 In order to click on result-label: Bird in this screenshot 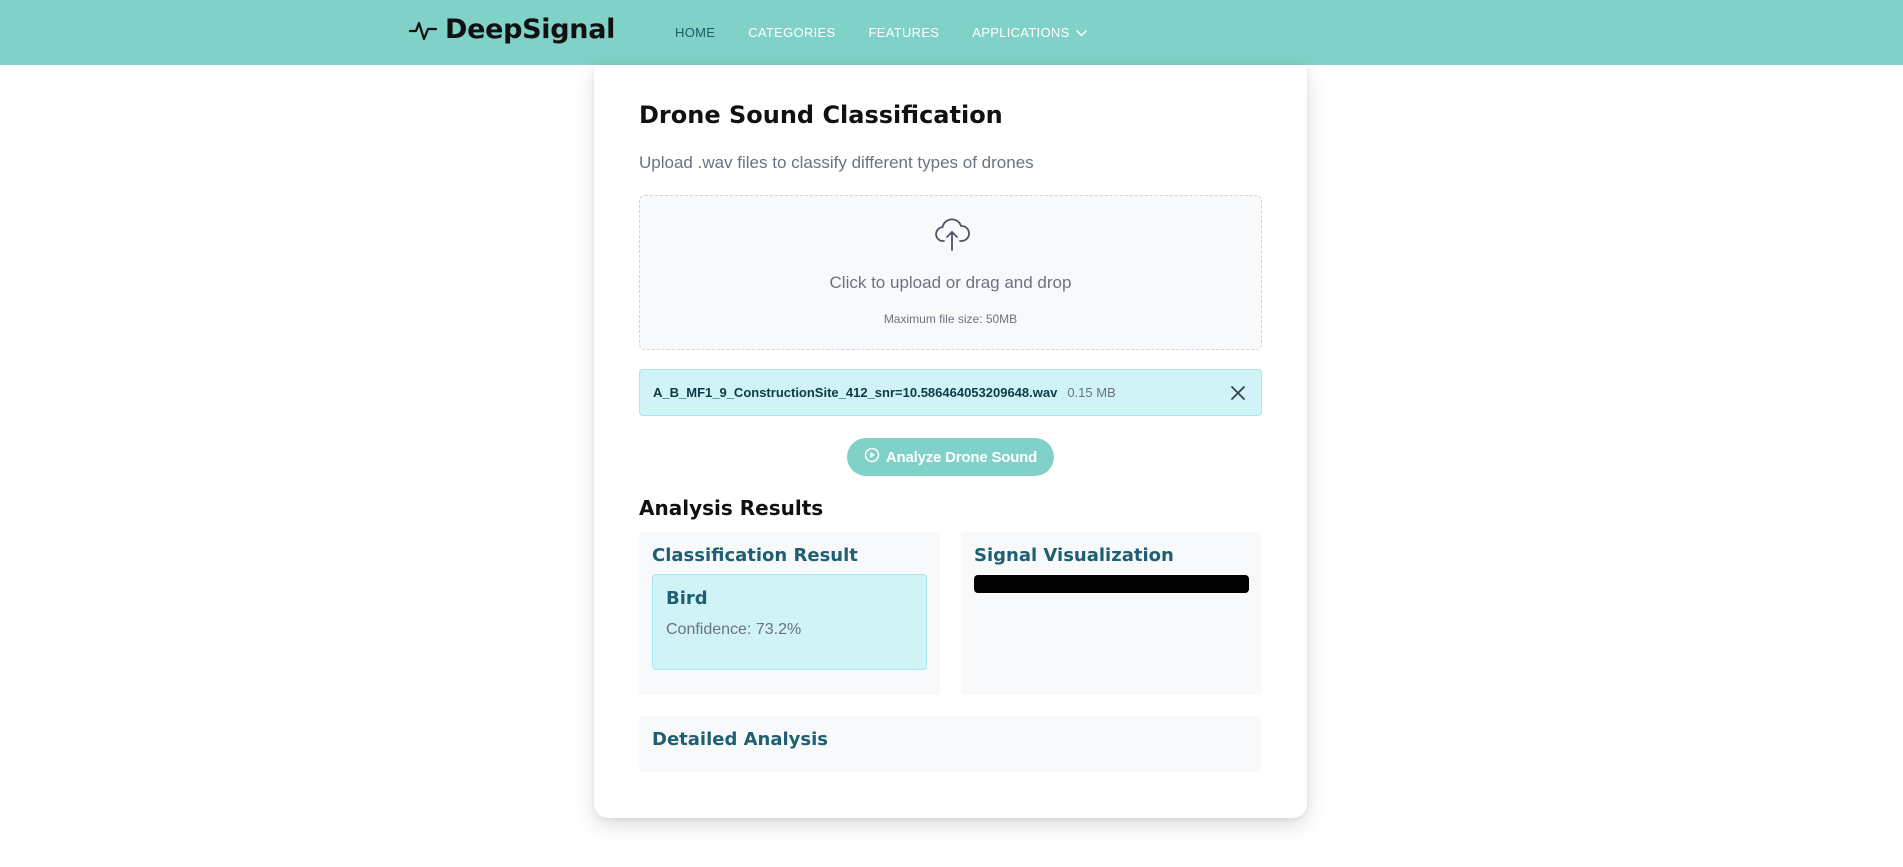, I will do `click(687, 598)`.